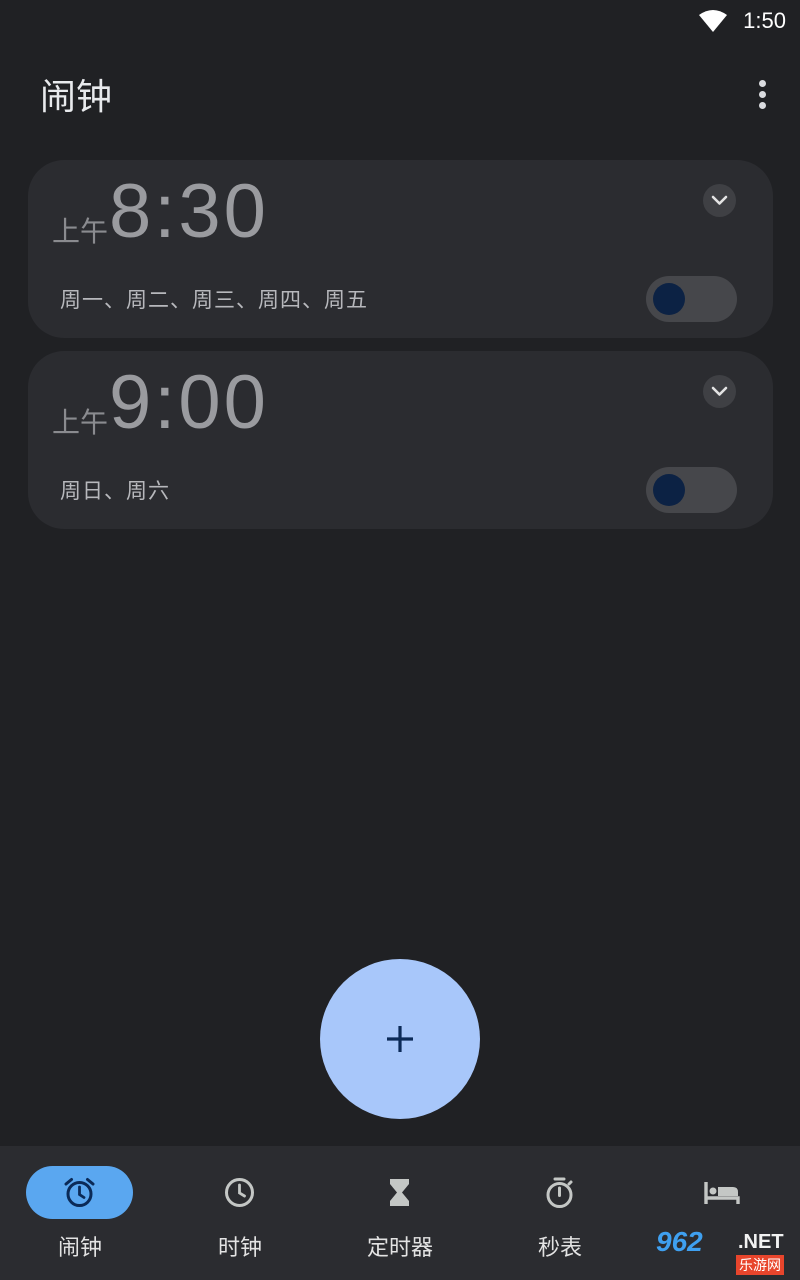  Describe the element at coordinates (115, 491) in the screenshot. I see `alarm-repeat-days: 周日、周六` at that location.